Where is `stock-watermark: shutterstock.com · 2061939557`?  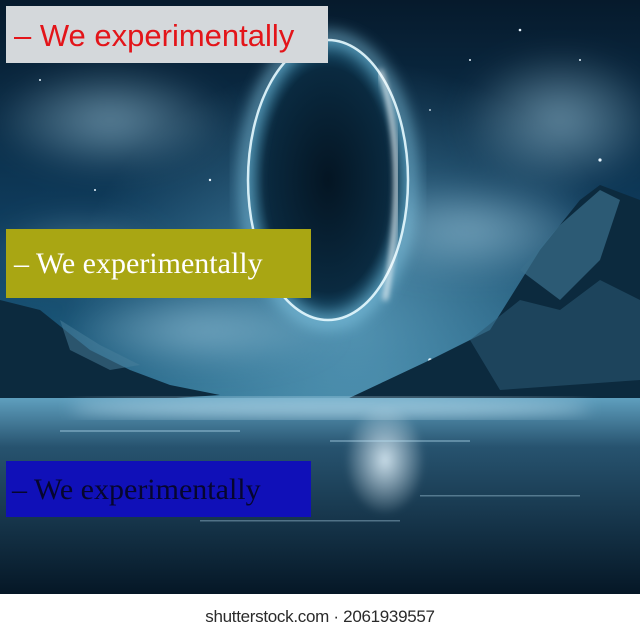
stock-watermark: shutterstock.com · 2061939557 is located at coordinates (320, 616).